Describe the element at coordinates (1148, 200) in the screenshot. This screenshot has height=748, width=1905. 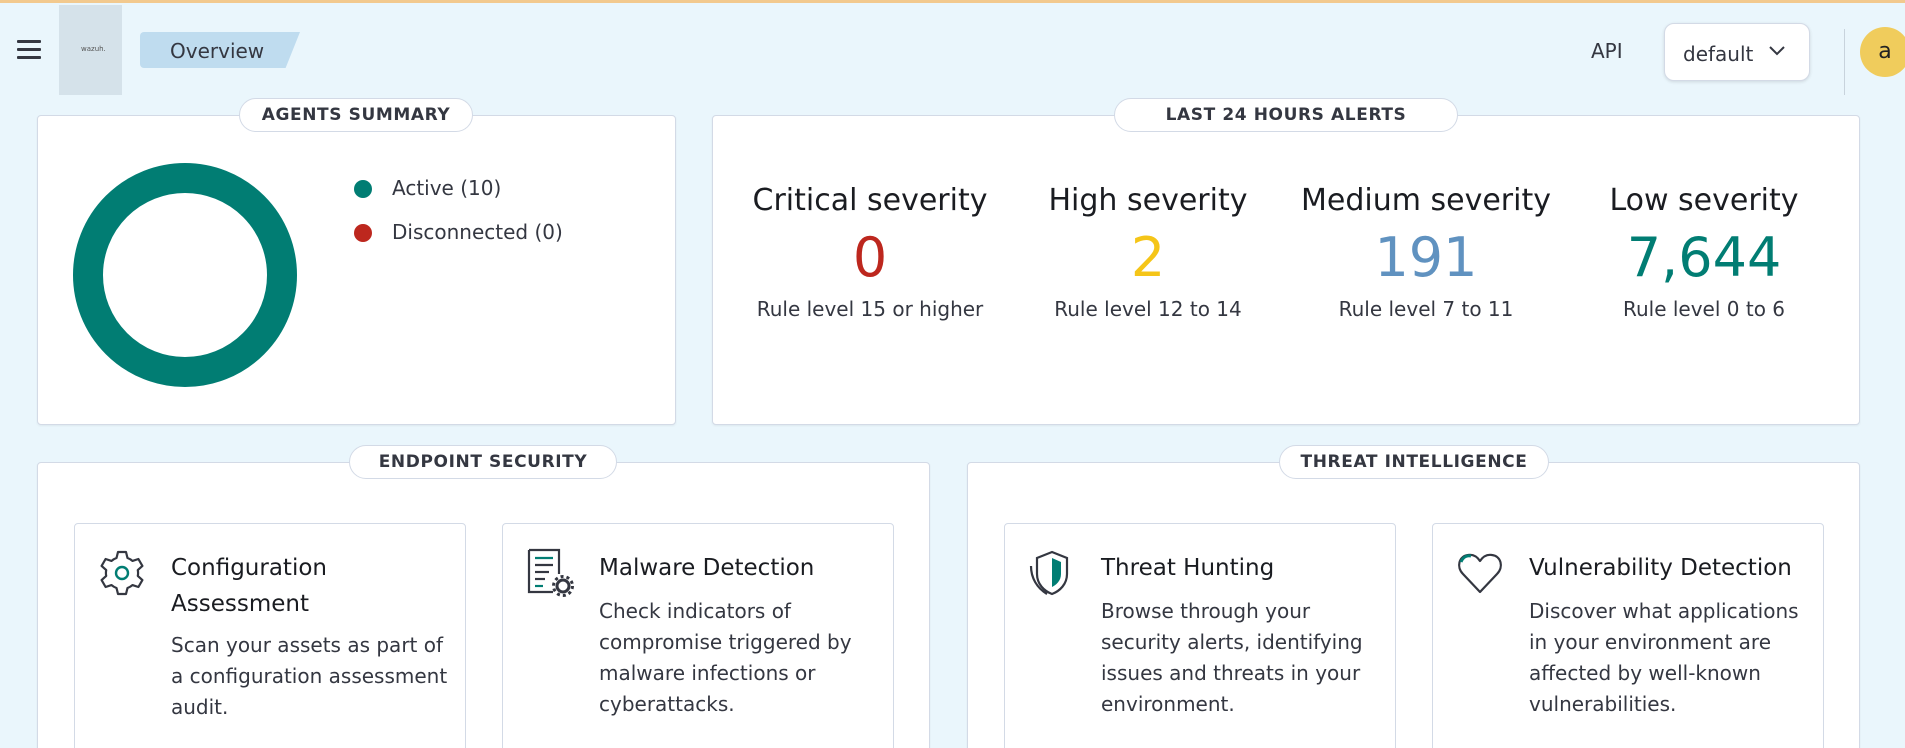
I see `alert-high-title: High severity` at that location.